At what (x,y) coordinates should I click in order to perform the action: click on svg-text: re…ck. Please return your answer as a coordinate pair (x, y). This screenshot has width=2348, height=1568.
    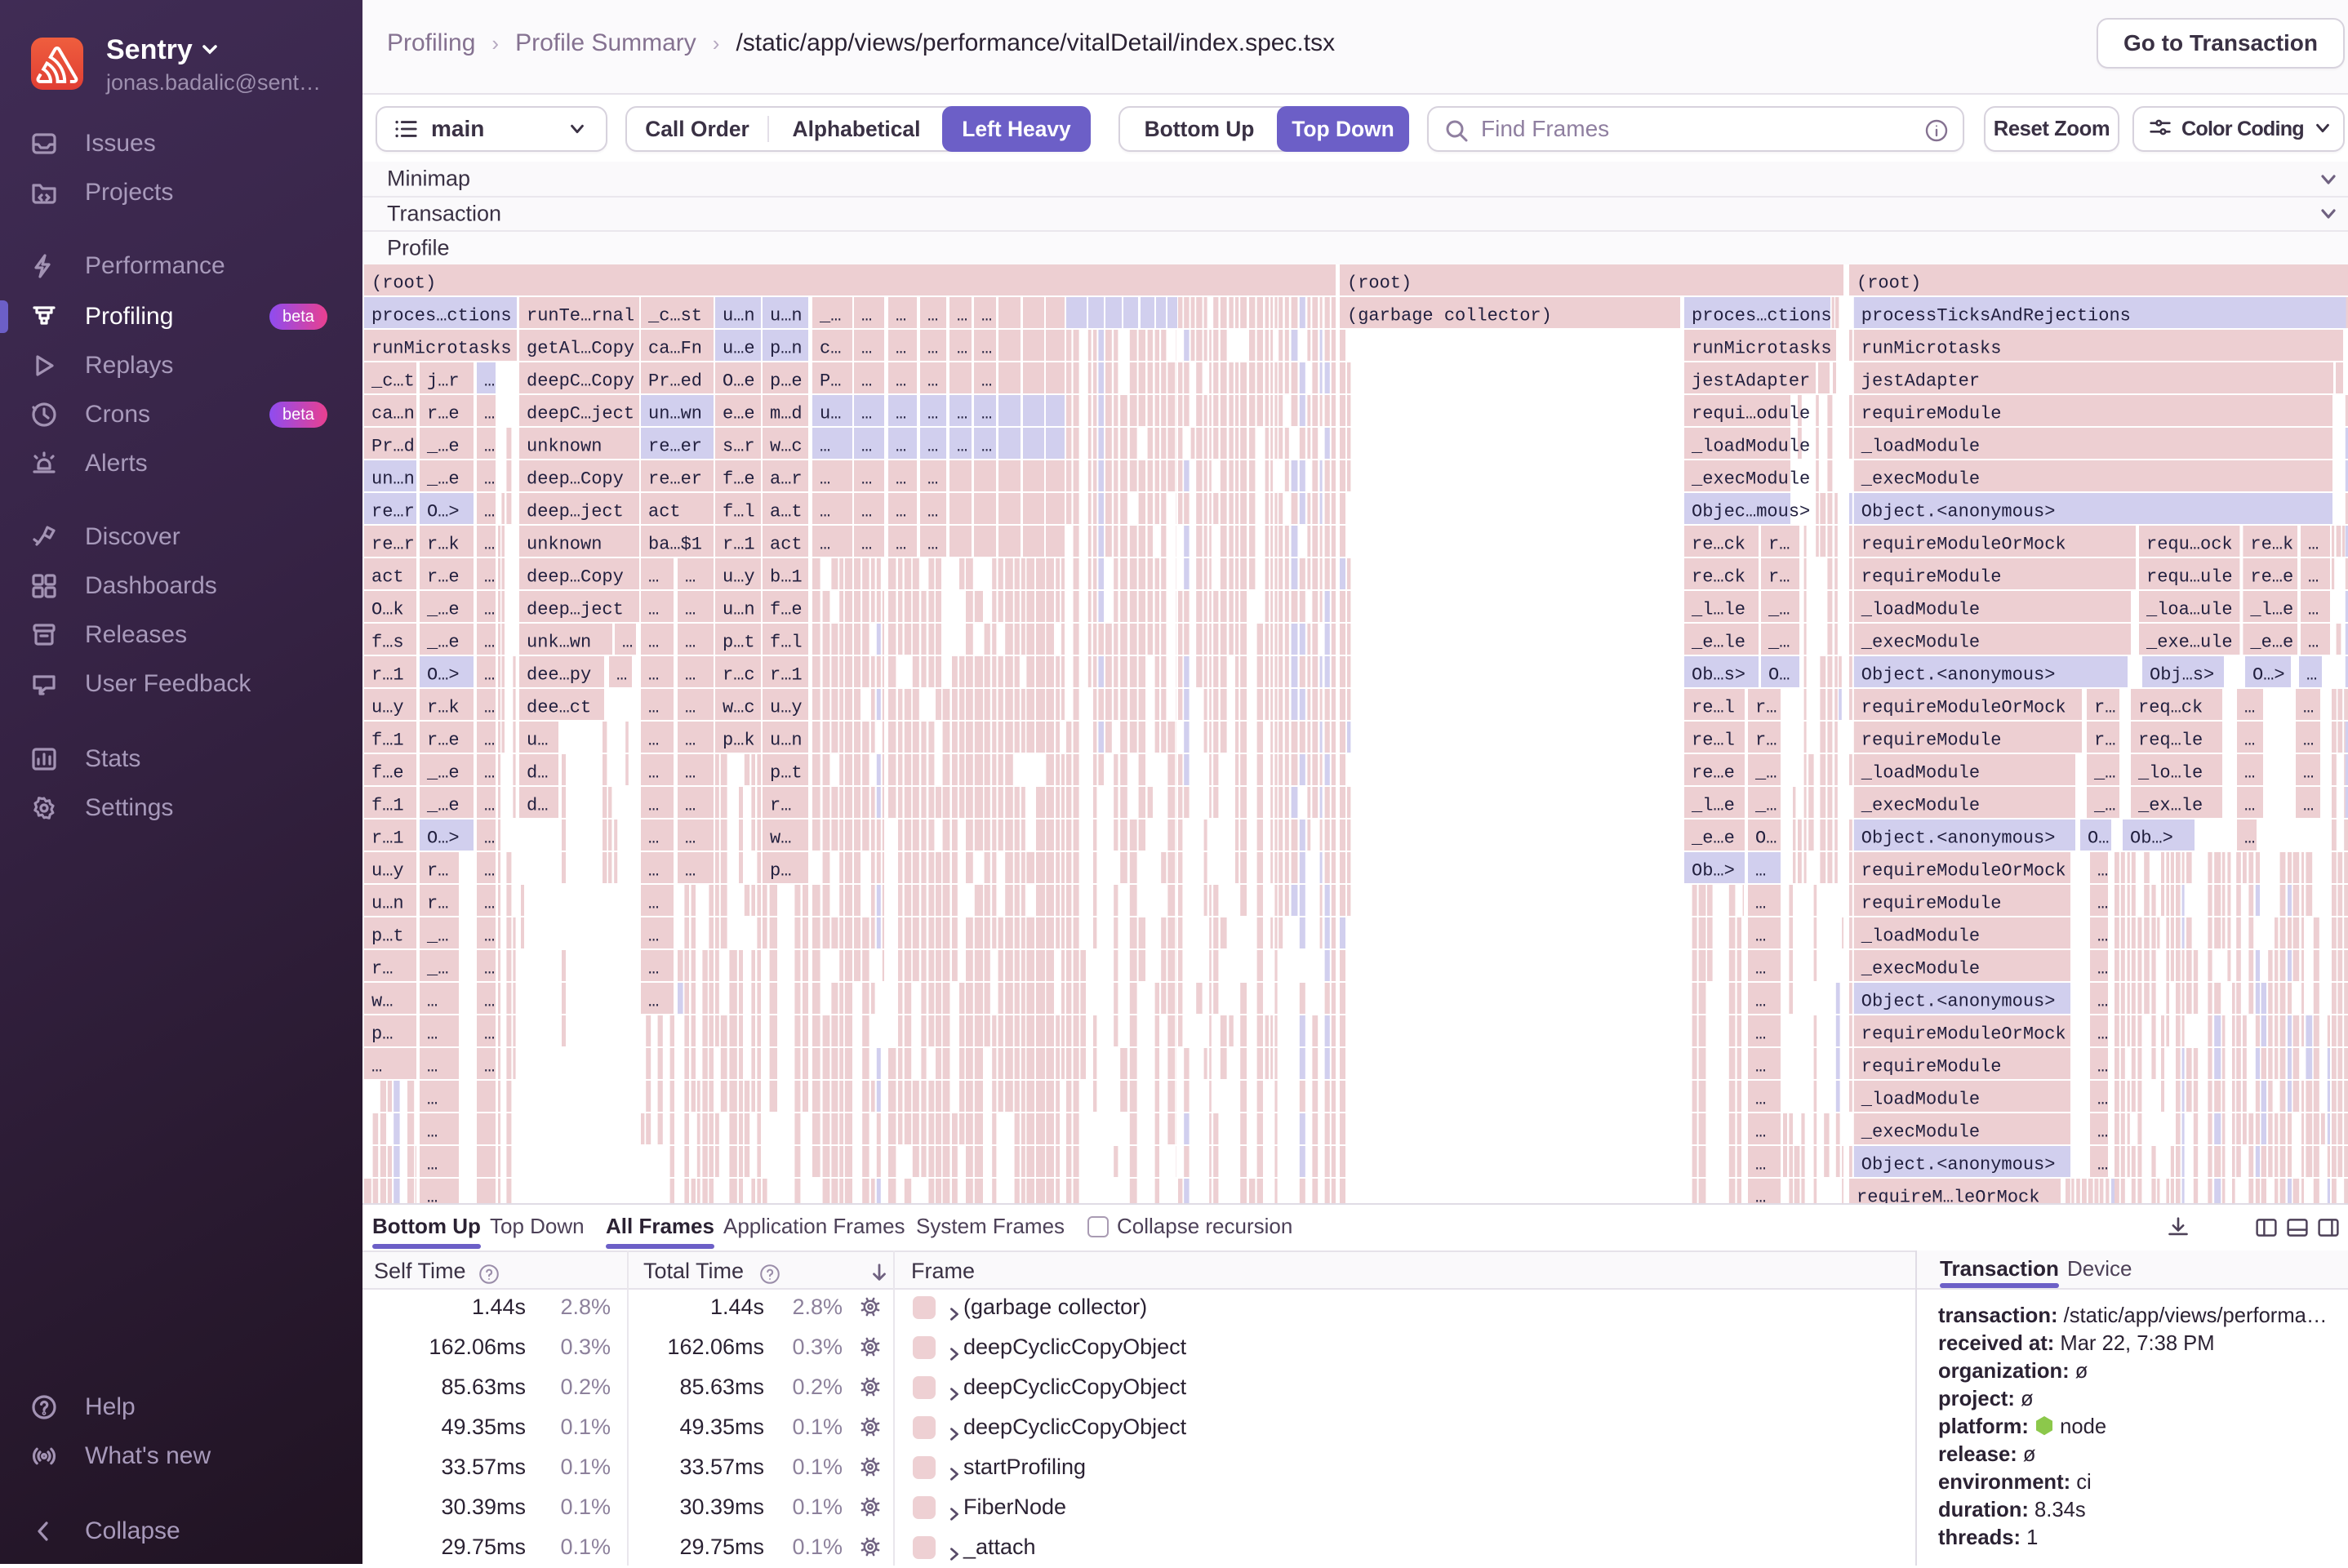
    Looking at the image, I should click on (1718, 577).